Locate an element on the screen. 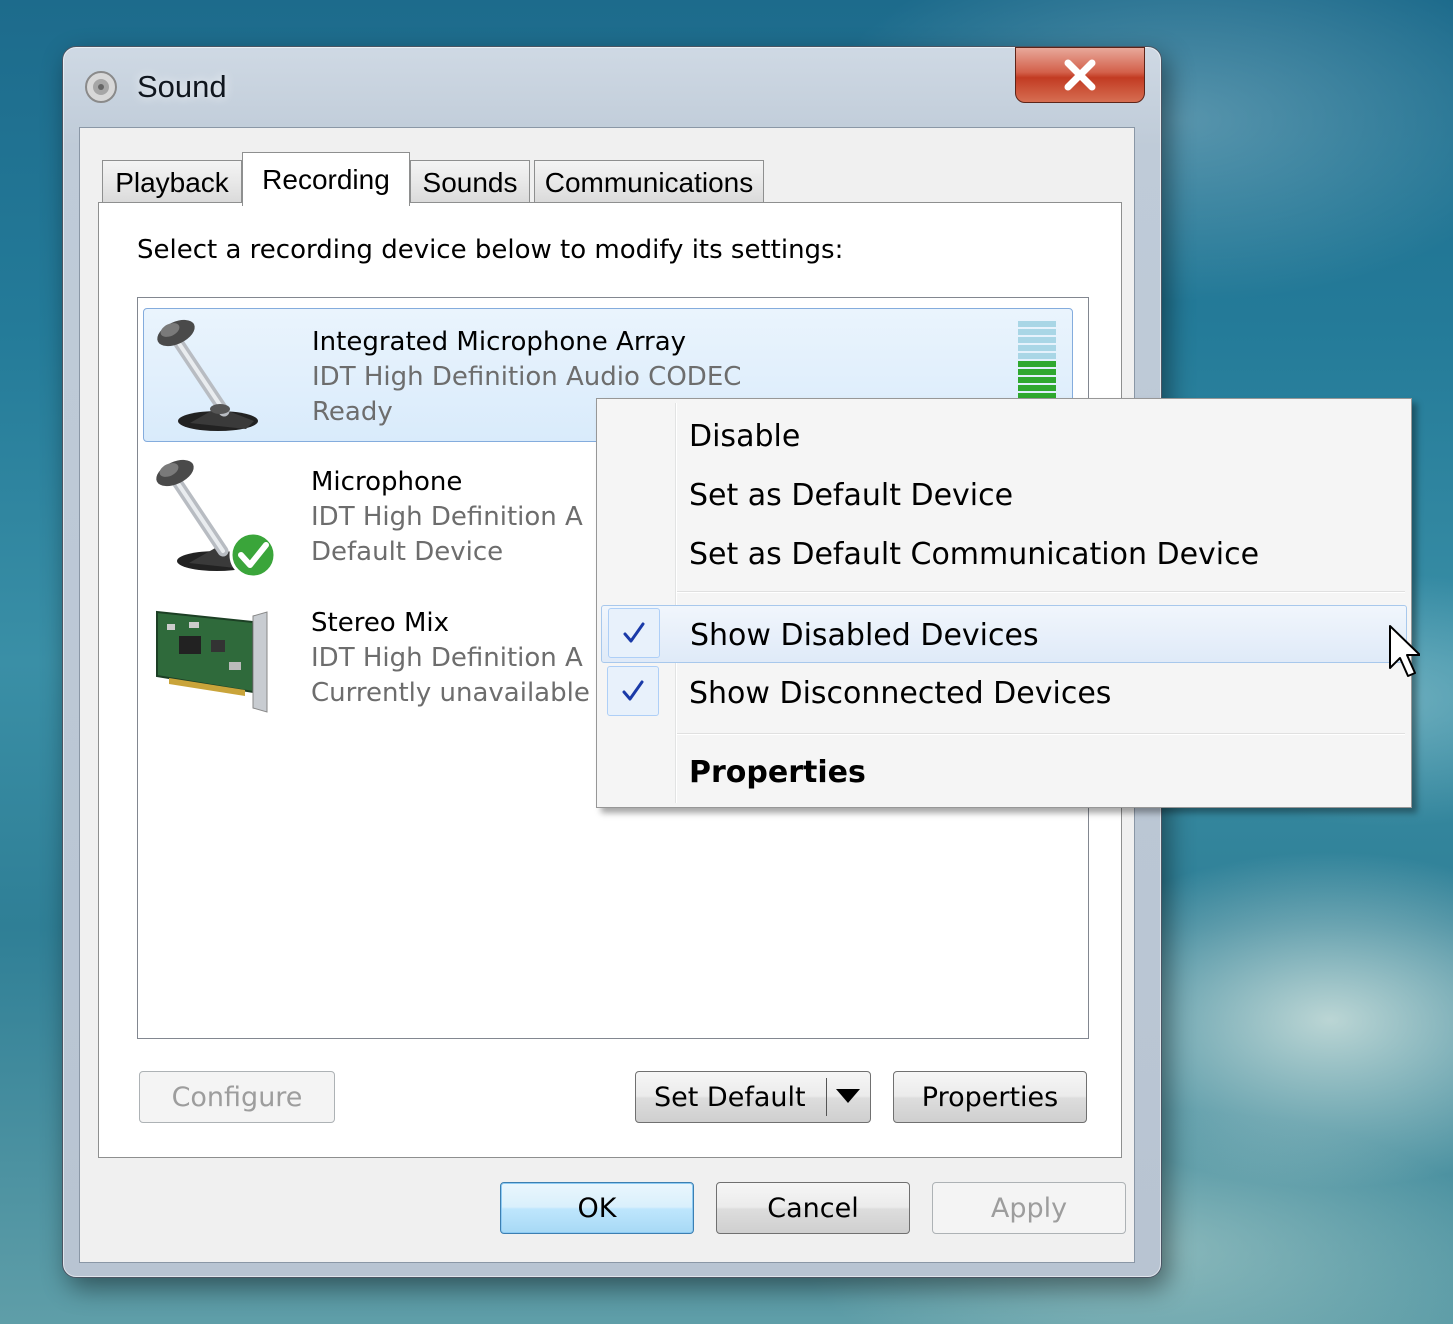 The height and width of the screenshot is (1324, 1453). close-button is located at coordinates (1080, 75).